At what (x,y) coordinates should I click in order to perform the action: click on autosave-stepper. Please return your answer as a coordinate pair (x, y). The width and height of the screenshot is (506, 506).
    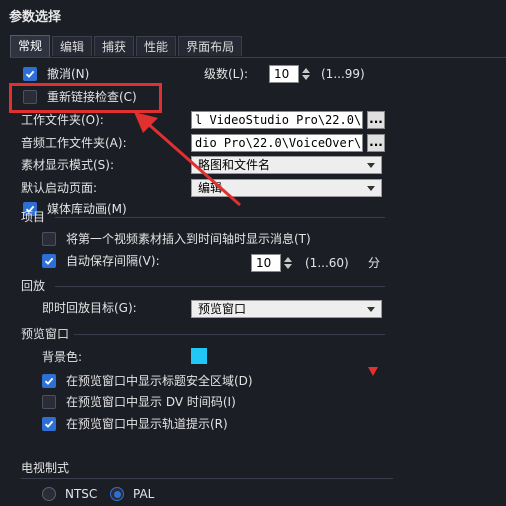
    Looking at the image, I should click on (288, 263).